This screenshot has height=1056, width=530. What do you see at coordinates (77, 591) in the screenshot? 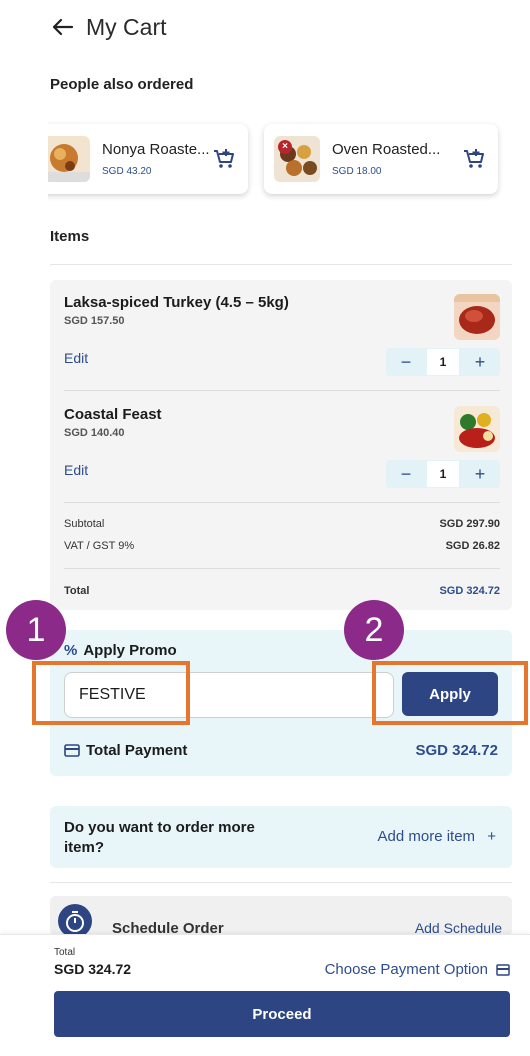
I see `total-label: Total` at bounding box center [77, 591].